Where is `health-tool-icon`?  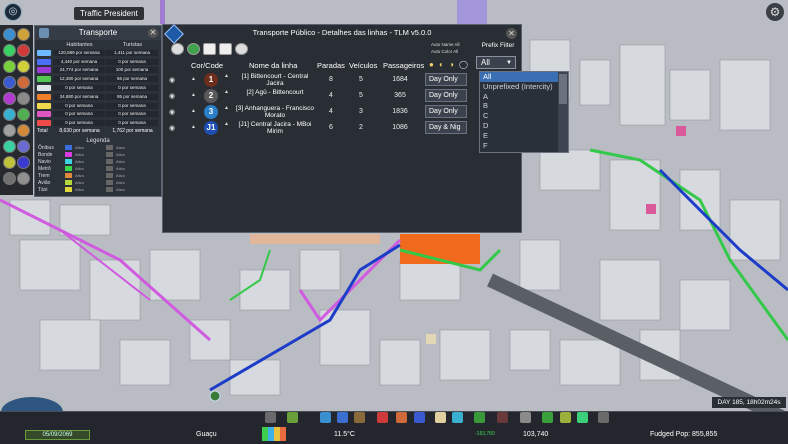 health-tool-icon is located at coordinates (382, 417).